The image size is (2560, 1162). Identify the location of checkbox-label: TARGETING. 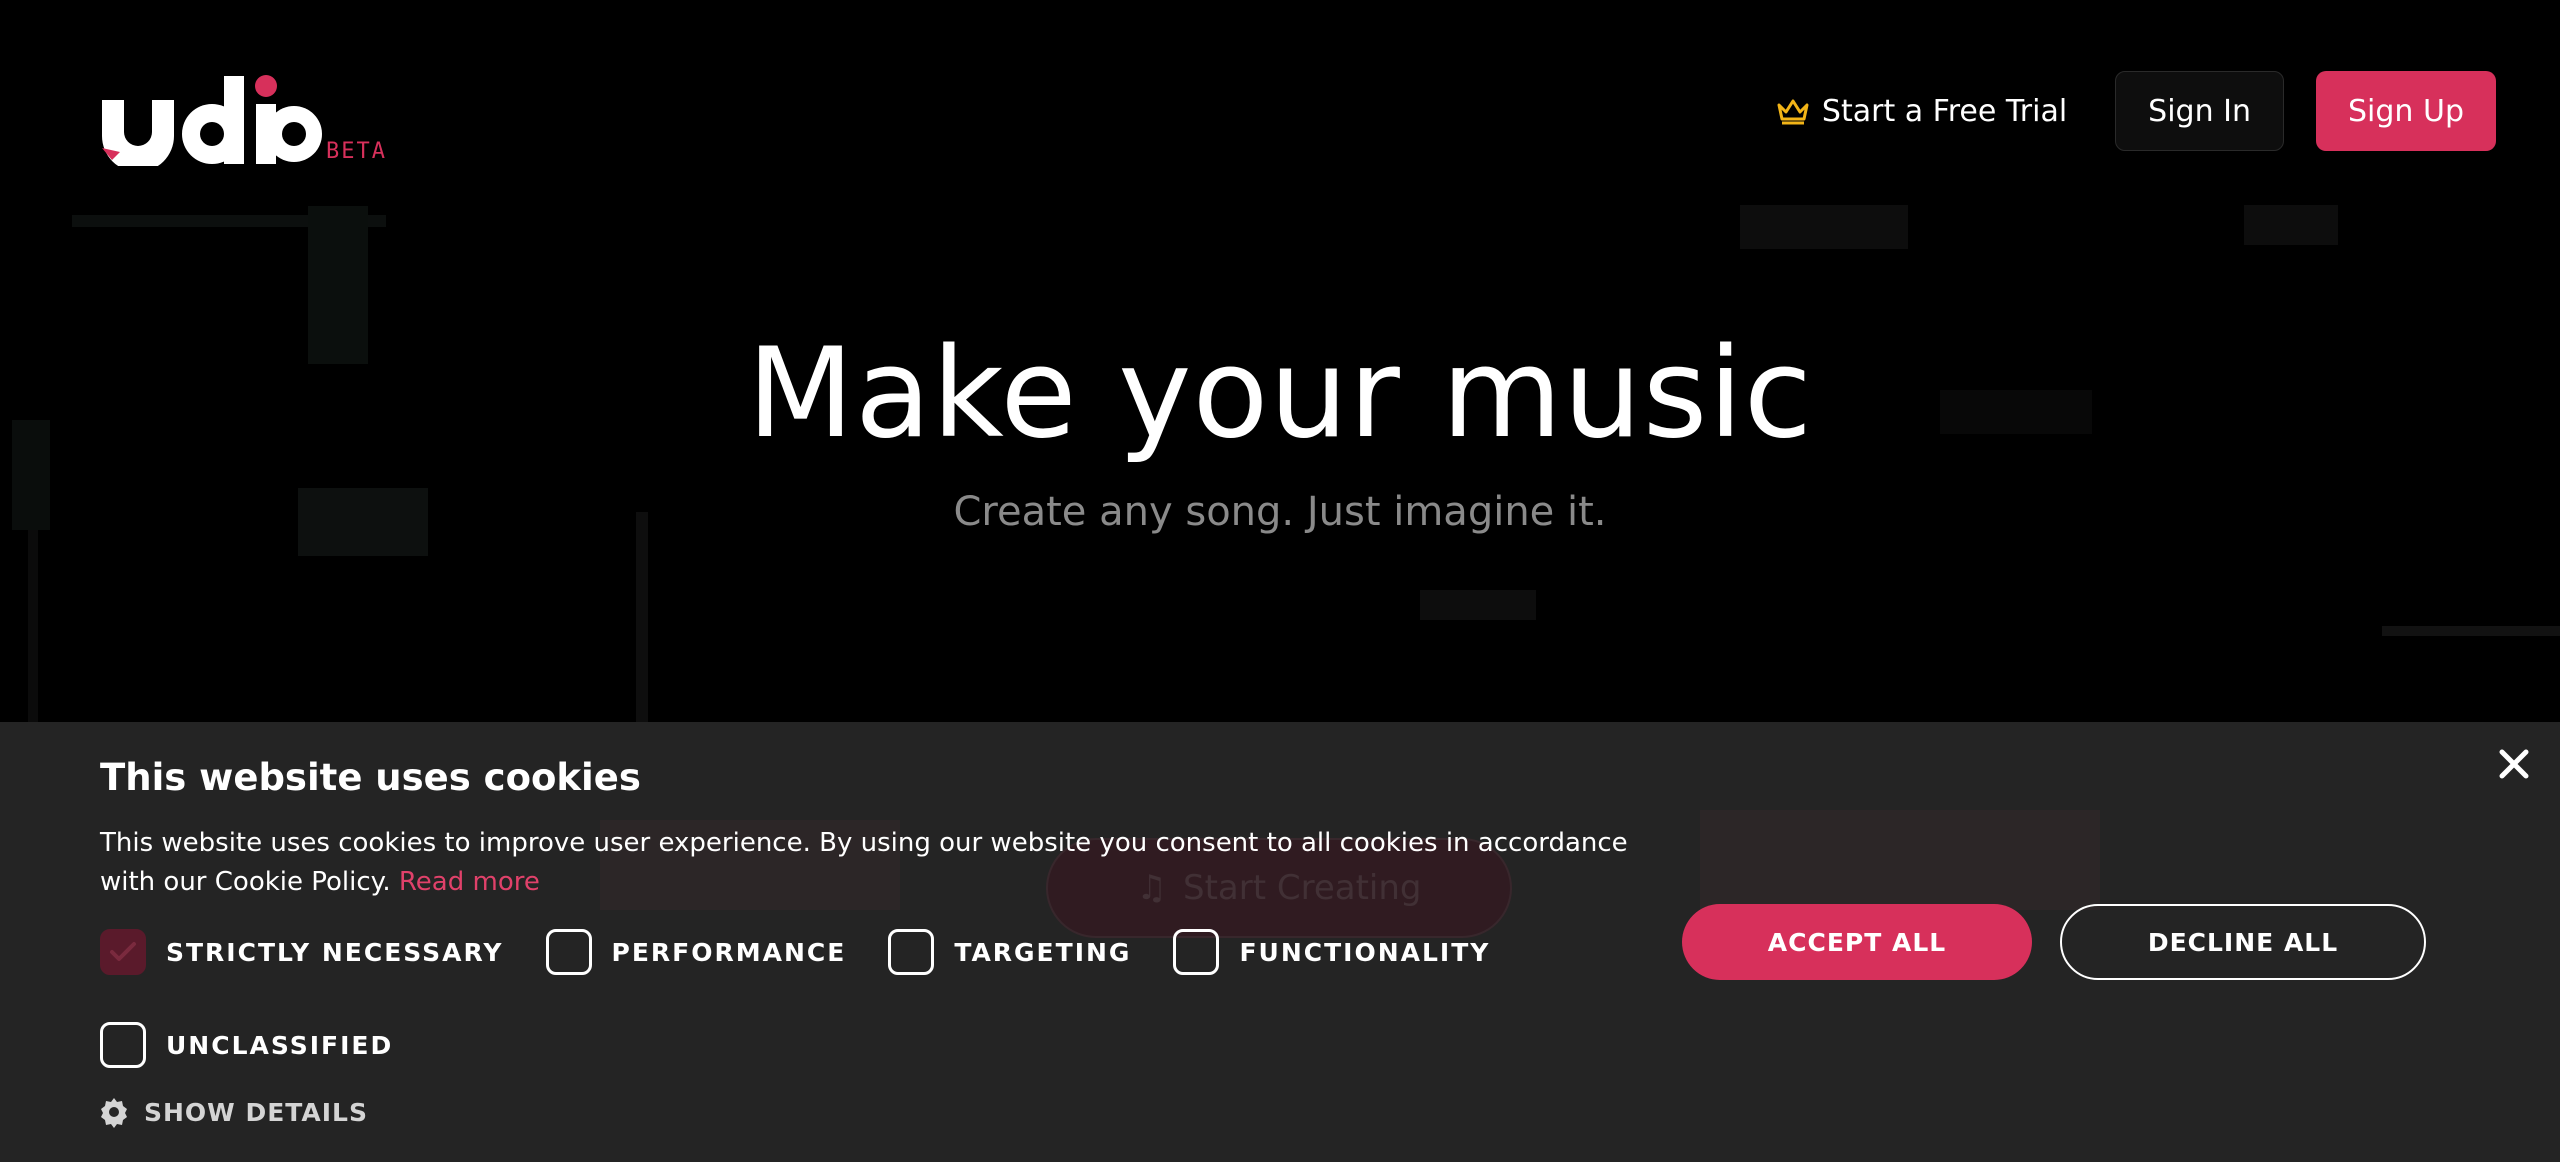
(1043, 952).